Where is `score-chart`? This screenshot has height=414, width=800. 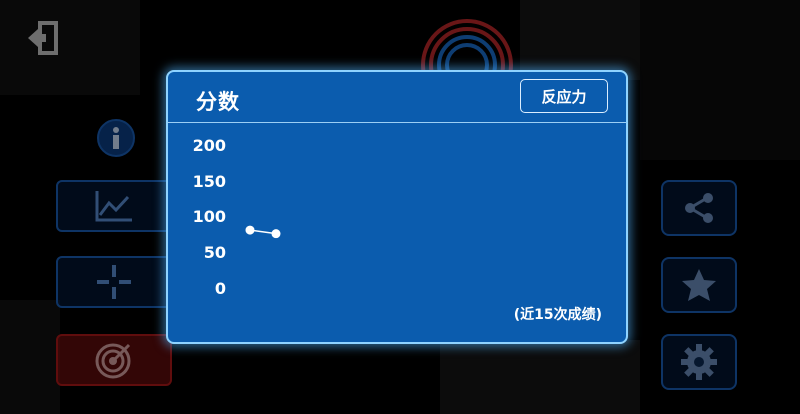
score-chart is located at coordinates (263, 232).